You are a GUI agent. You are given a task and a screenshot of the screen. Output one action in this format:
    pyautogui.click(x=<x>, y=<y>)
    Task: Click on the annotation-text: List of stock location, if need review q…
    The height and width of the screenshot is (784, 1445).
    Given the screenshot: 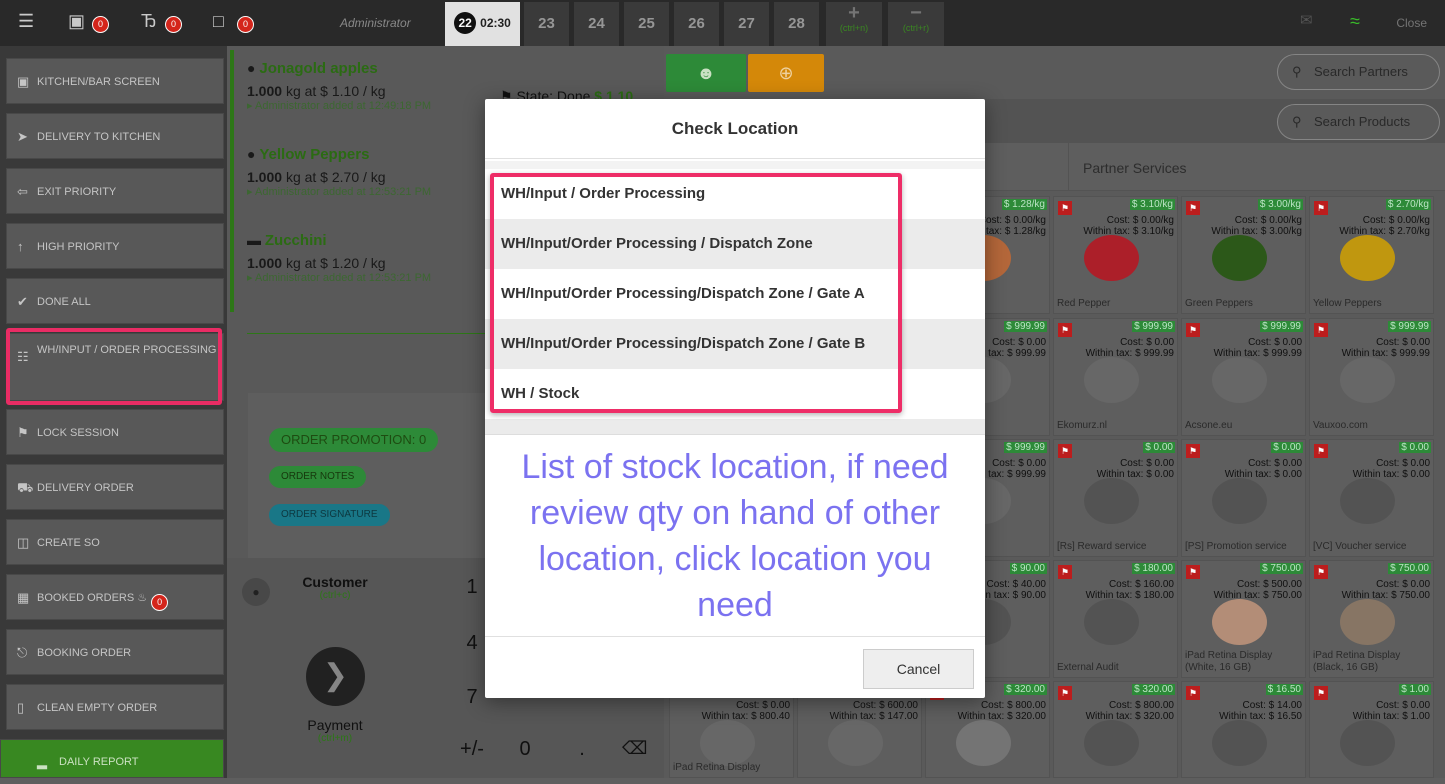 What is the action you would take?
    pyautogui.click(x=735, y=536)
    